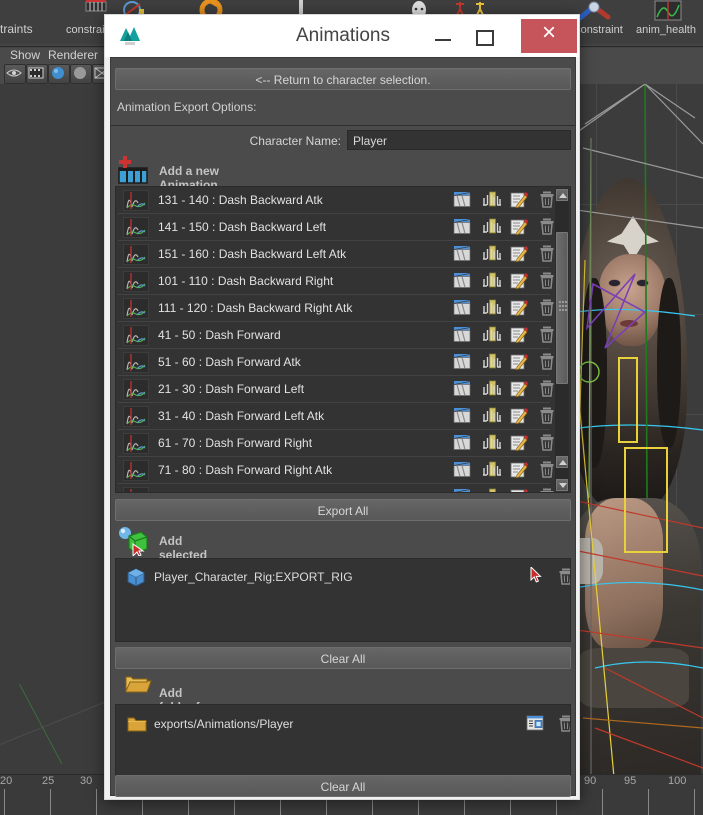  Describe the element at coordinates (59, 74) in the screenshot. I see `sphere-blue-icon` at that location.